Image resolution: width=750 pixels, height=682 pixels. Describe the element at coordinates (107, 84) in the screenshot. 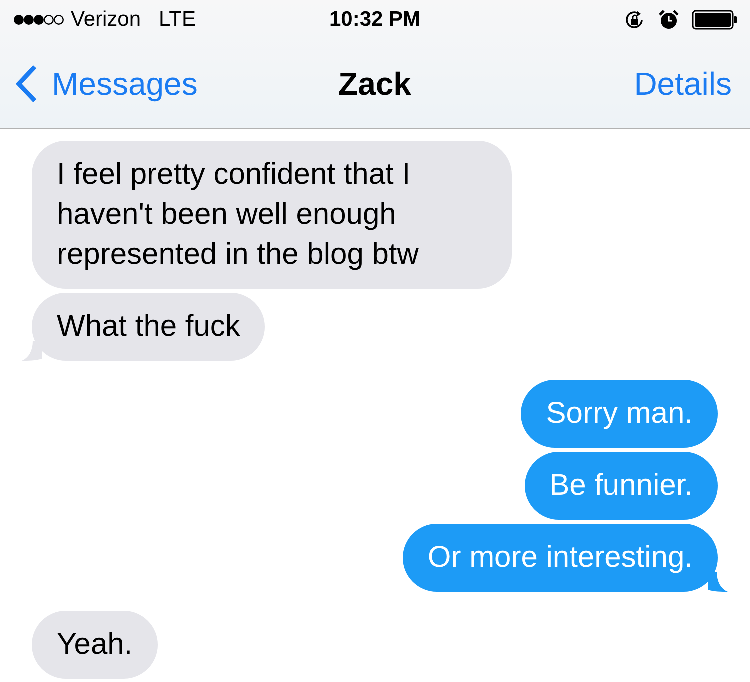

I see `back-button: Messages` at that location.